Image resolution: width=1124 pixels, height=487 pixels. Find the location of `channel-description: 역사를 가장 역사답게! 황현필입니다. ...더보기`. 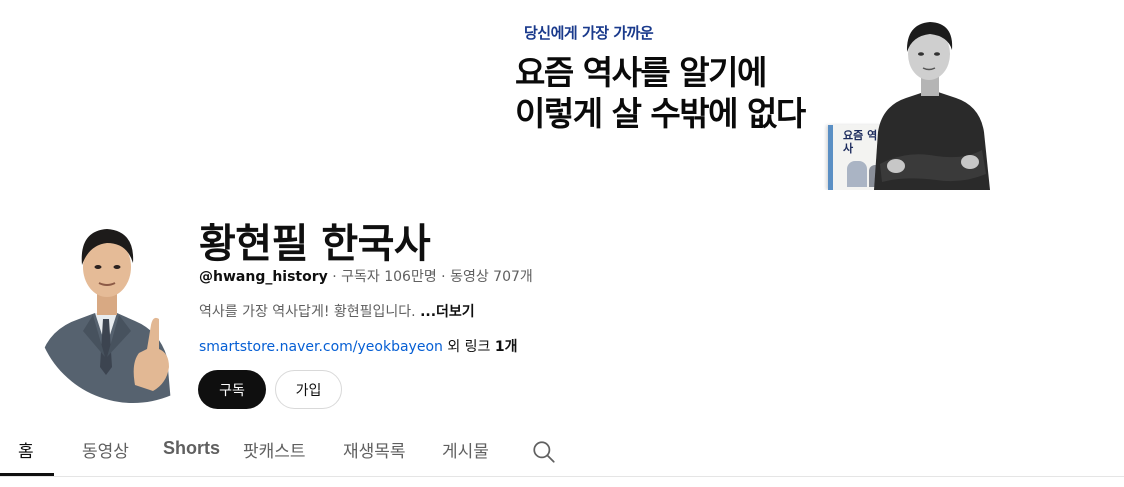

channel-description: 역사를 가장 역사답게! 황현필입니다. ...더보기 is located at coordinates (337, 311).